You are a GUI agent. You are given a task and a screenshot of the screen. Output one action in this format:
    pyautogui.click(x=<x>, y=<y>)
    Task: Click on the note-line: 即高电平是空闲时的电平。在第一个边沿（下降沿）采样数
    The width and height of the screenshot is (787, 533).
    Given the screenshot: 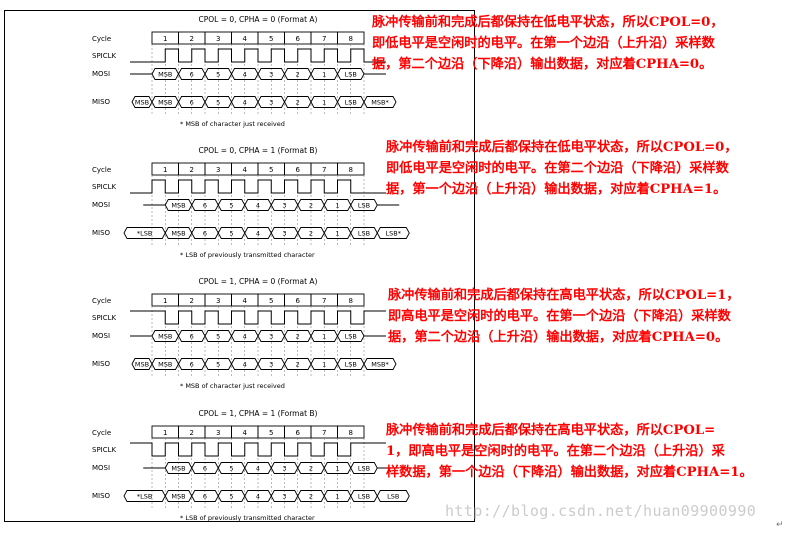 What is the action you would take?
    pyautogui.click(x=559, y=316)
    